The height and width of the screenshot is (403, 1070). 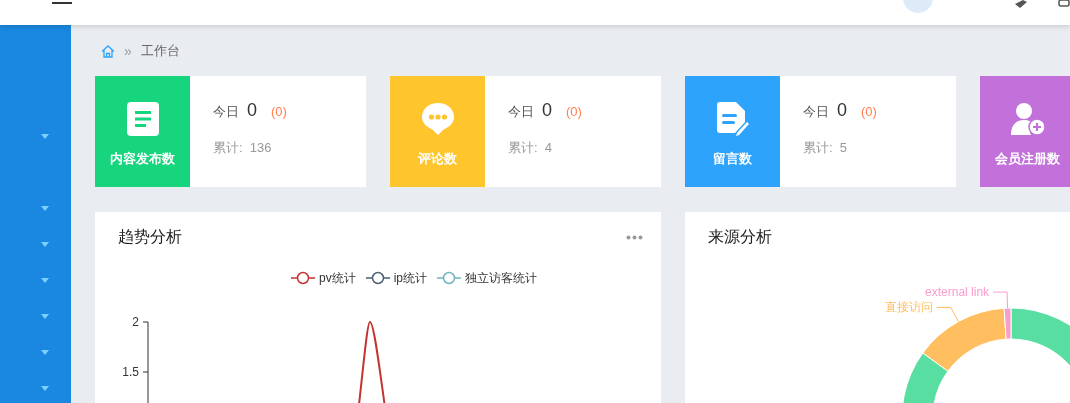 What do you see at coordinates (142, 158) in the screenshot?
I see `stat-label: 内容发布数` at bounding box center [142, 158].